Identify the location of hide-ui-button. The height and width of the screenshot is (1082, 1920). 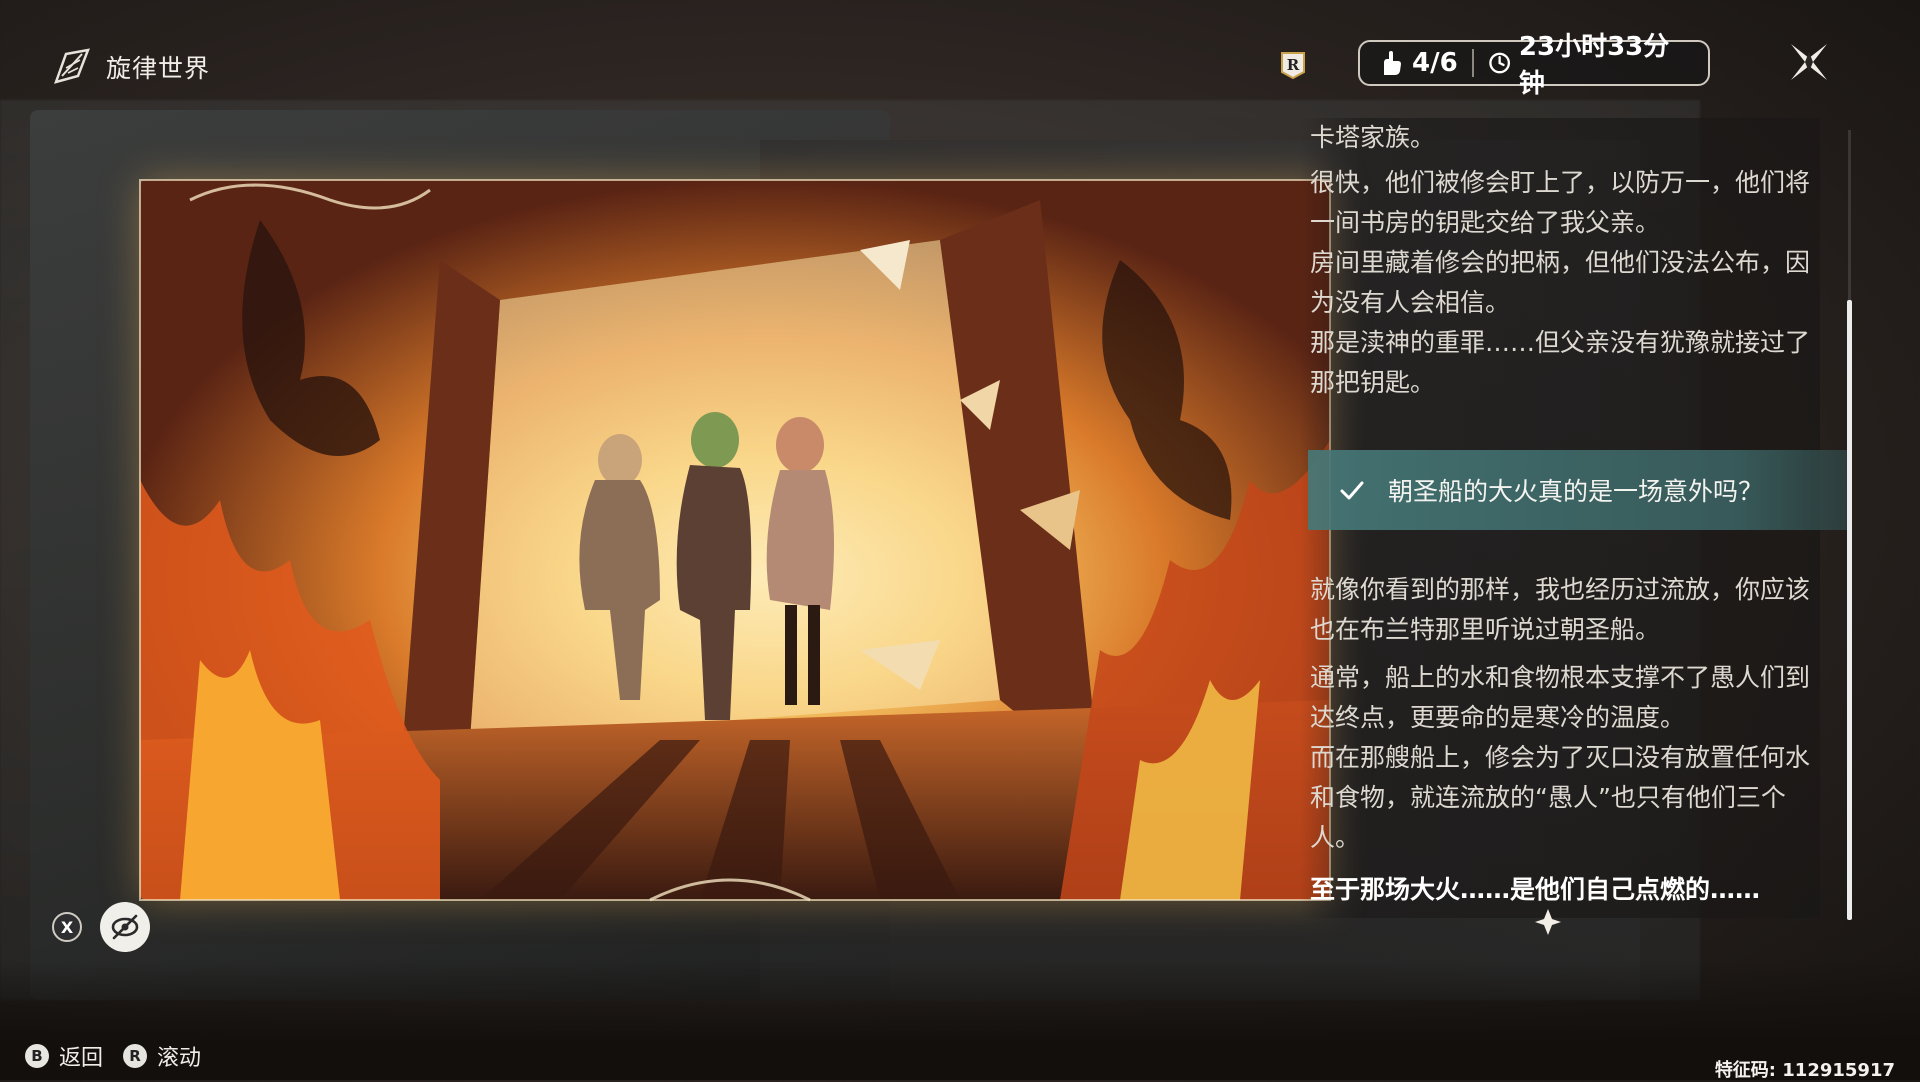
(125, 927).